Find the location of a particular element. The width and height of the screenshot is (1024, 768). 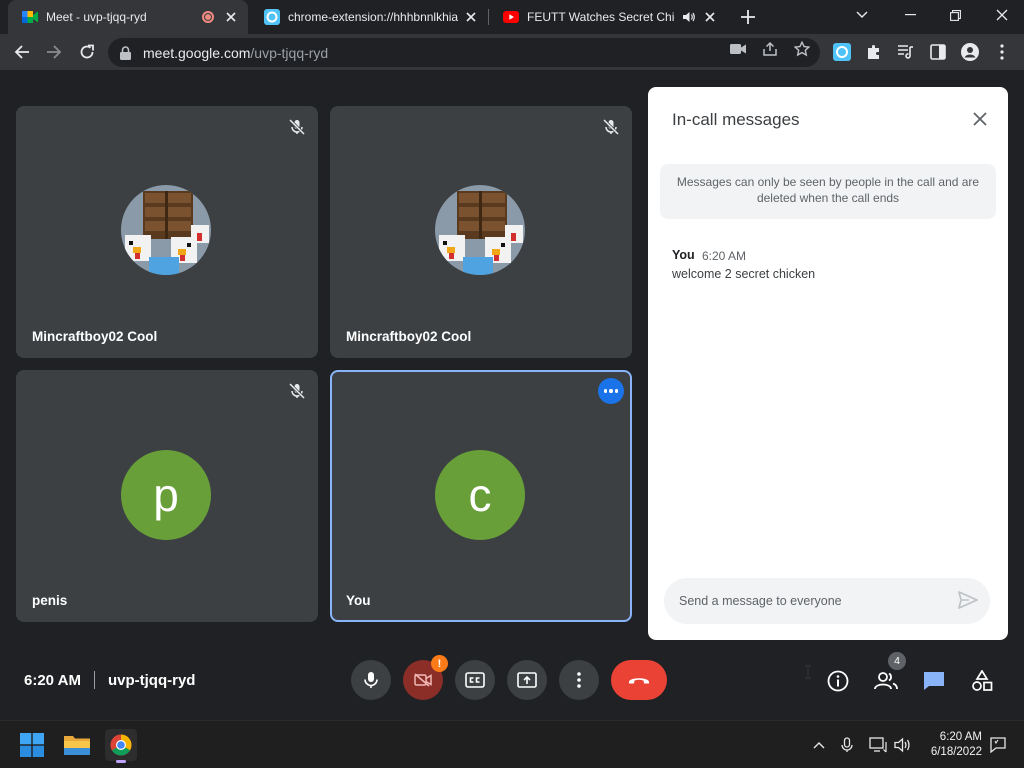

microphone-icon is located at coordinates (371, 680).